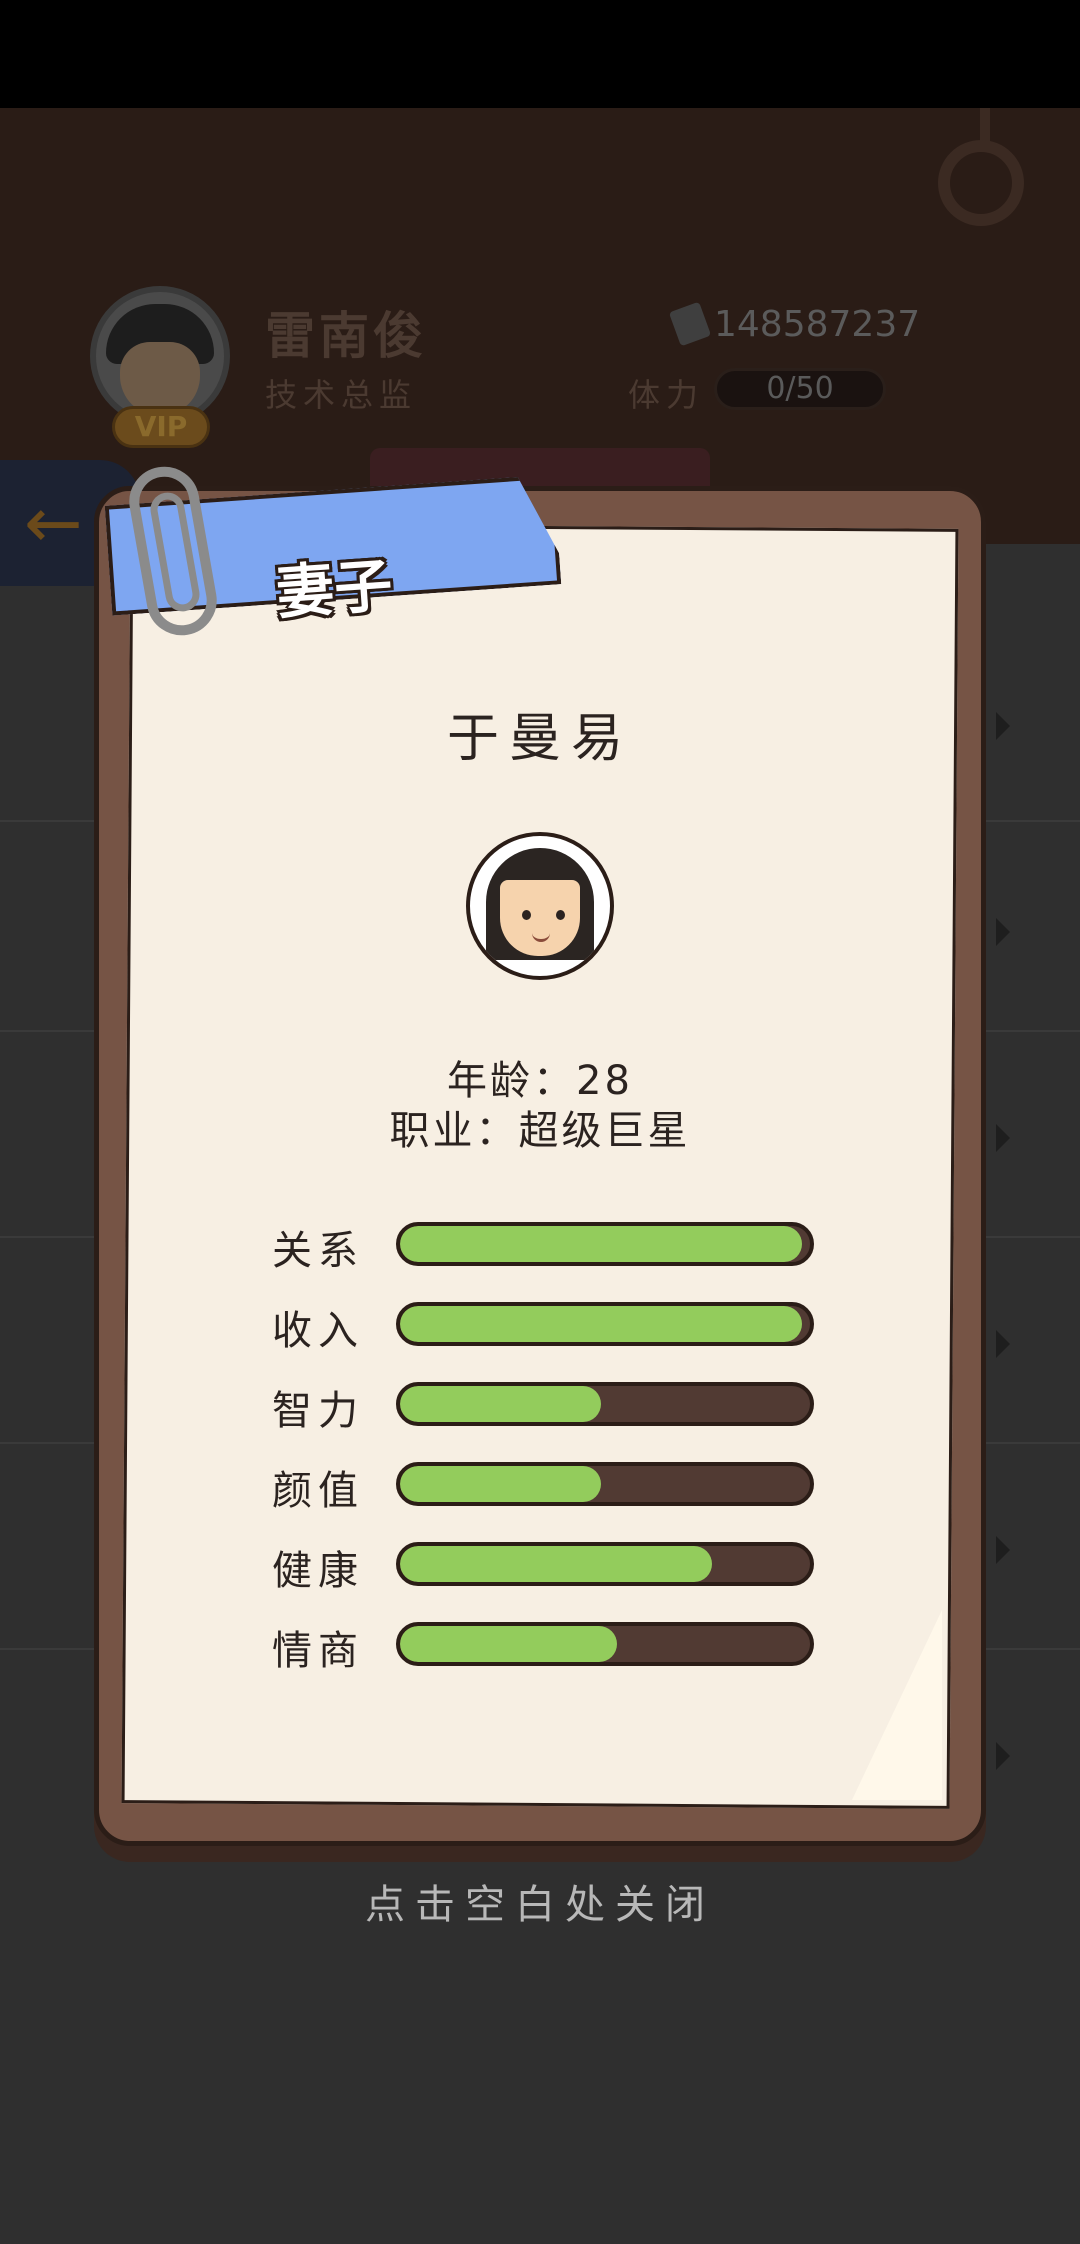  Describe the element at coordinates (817, 324) in the screenshot. I see `money-amount: 148587237` at that location.